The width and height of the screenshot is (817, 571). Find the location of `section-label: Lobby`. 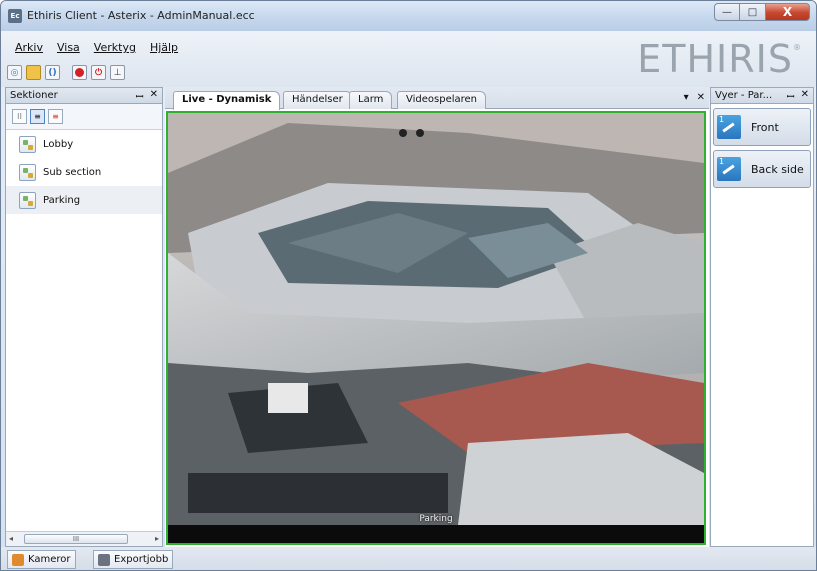

section-label: Lobby is located at coordinates (58, 144).